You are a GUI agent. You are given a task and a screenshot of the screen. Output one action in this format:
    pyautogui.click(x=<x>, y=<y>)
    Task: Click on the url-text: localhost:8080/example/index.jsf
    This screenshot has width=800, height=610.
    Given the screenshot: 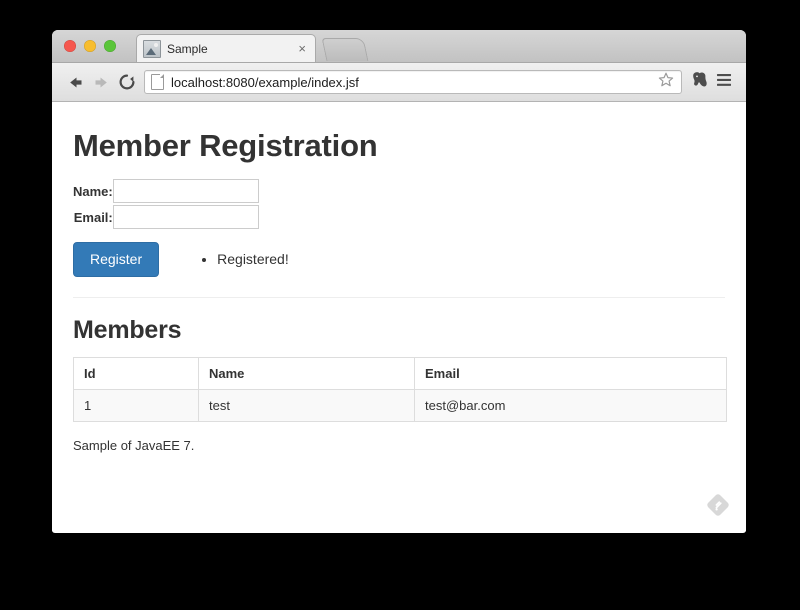 What is the action you would take?
    pyautogui.click(x=414, y=82)
    